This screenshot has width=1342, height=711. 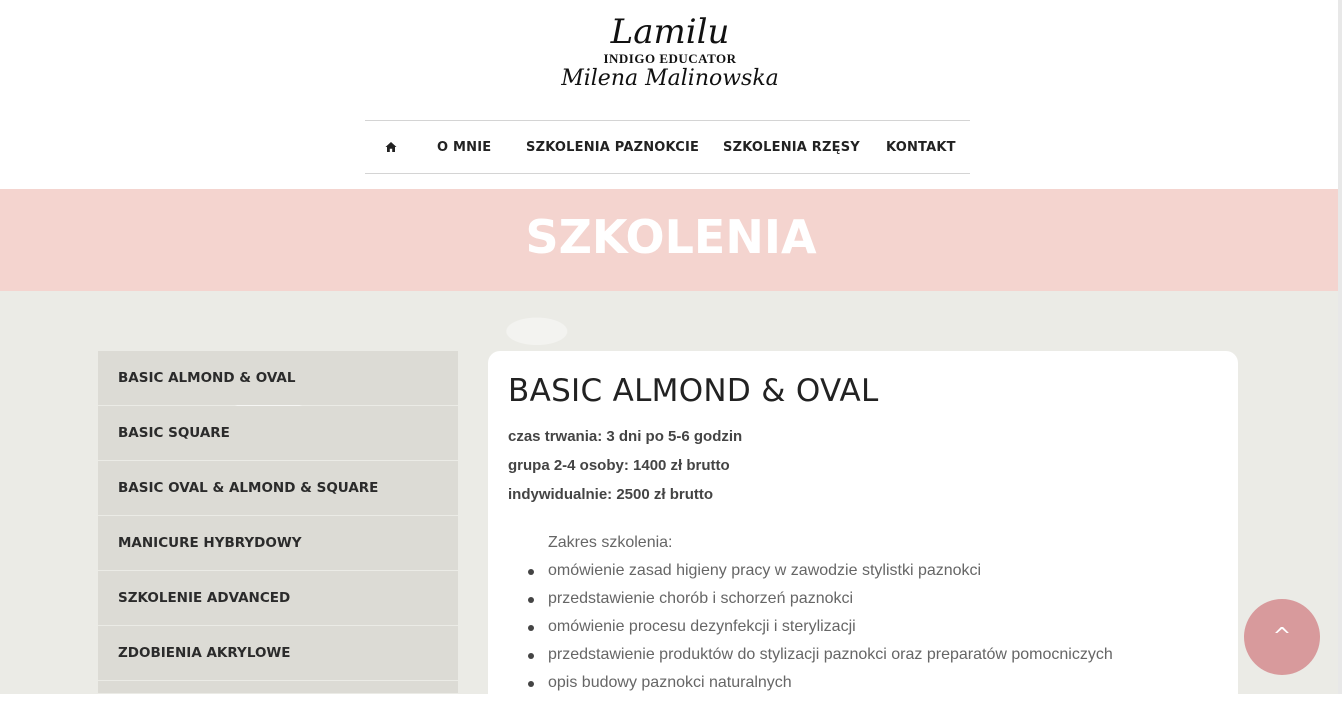 I want to click on course-individual-price: indywidualnie: 2500 zł brutto, so click(x=611, y=494).